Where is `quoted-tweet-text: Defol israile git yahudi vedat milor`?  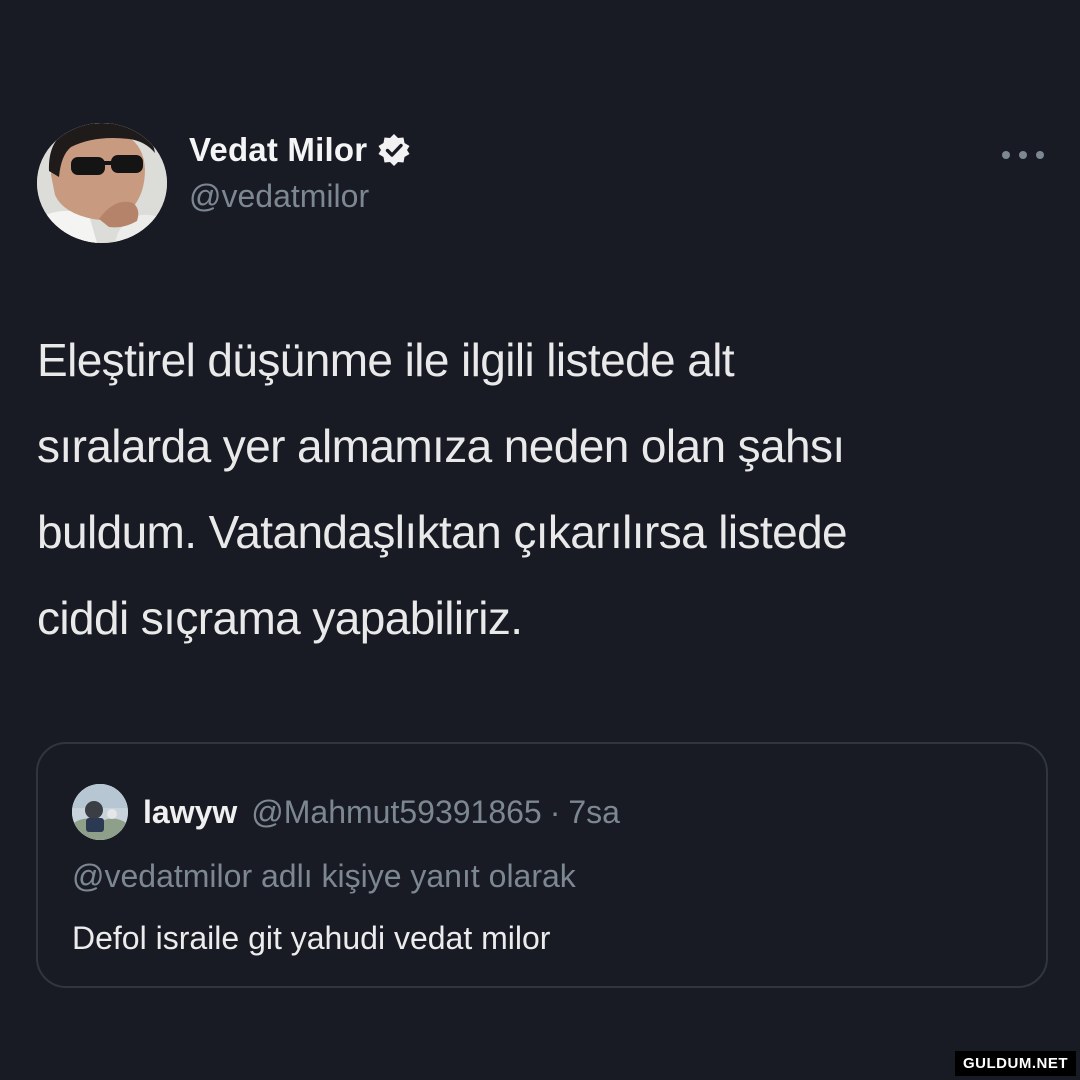
quoted-tweet-text: Defol israile git yahudi vedat milor is located at coordinates (311, 938).